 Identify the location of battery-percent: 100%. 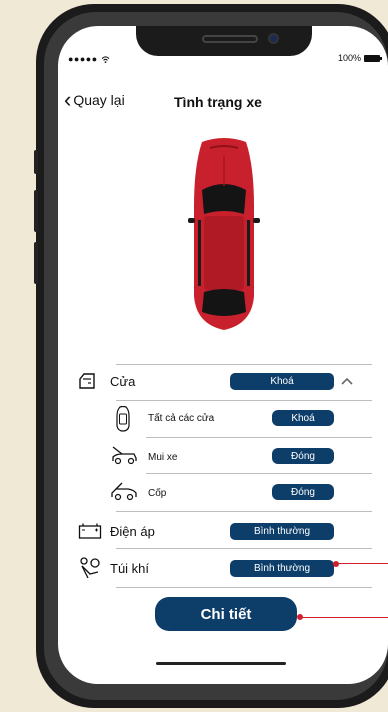
(349, 58).